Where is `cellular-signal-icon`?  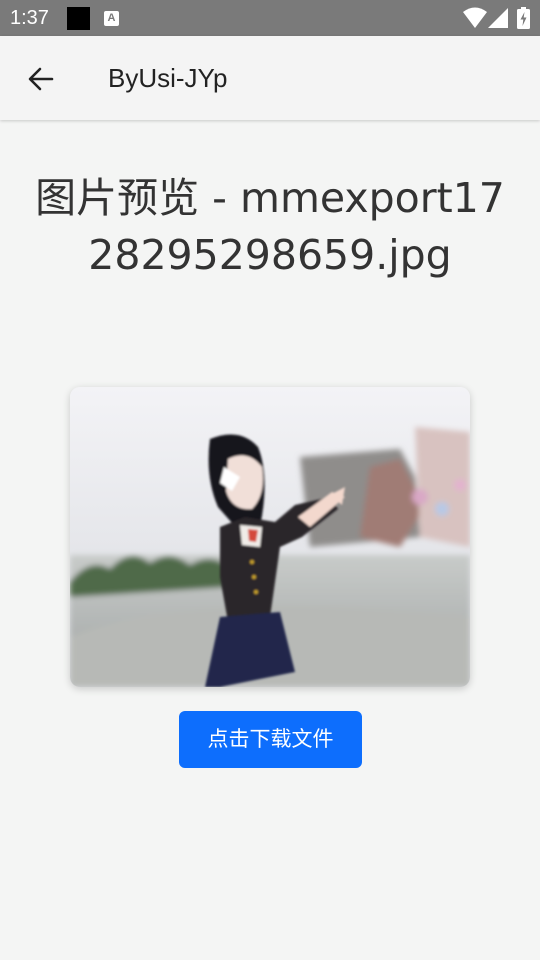 cellular-signal-icon is located at coordinates (498, 18).